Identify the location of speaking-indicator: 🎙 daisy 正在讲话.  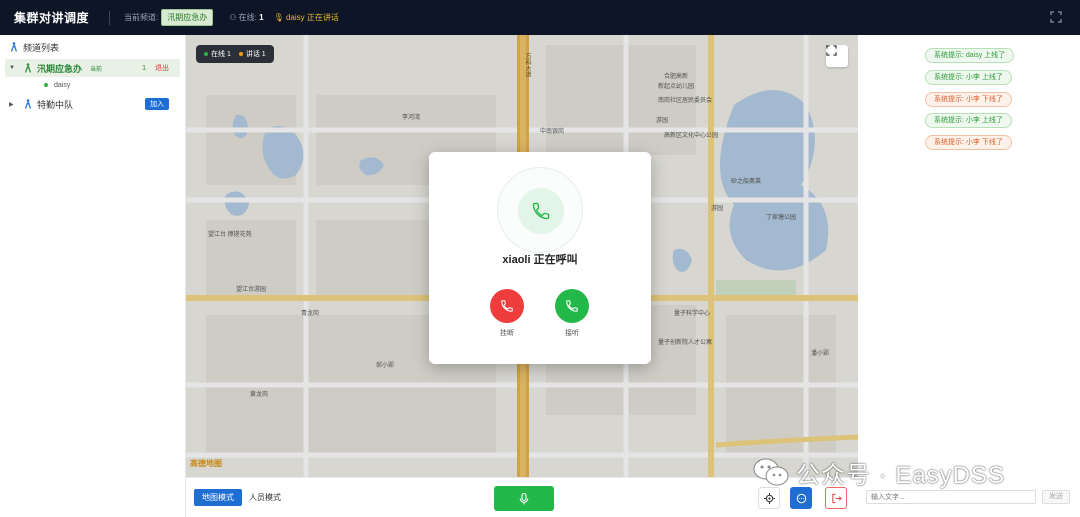
(306, 17).